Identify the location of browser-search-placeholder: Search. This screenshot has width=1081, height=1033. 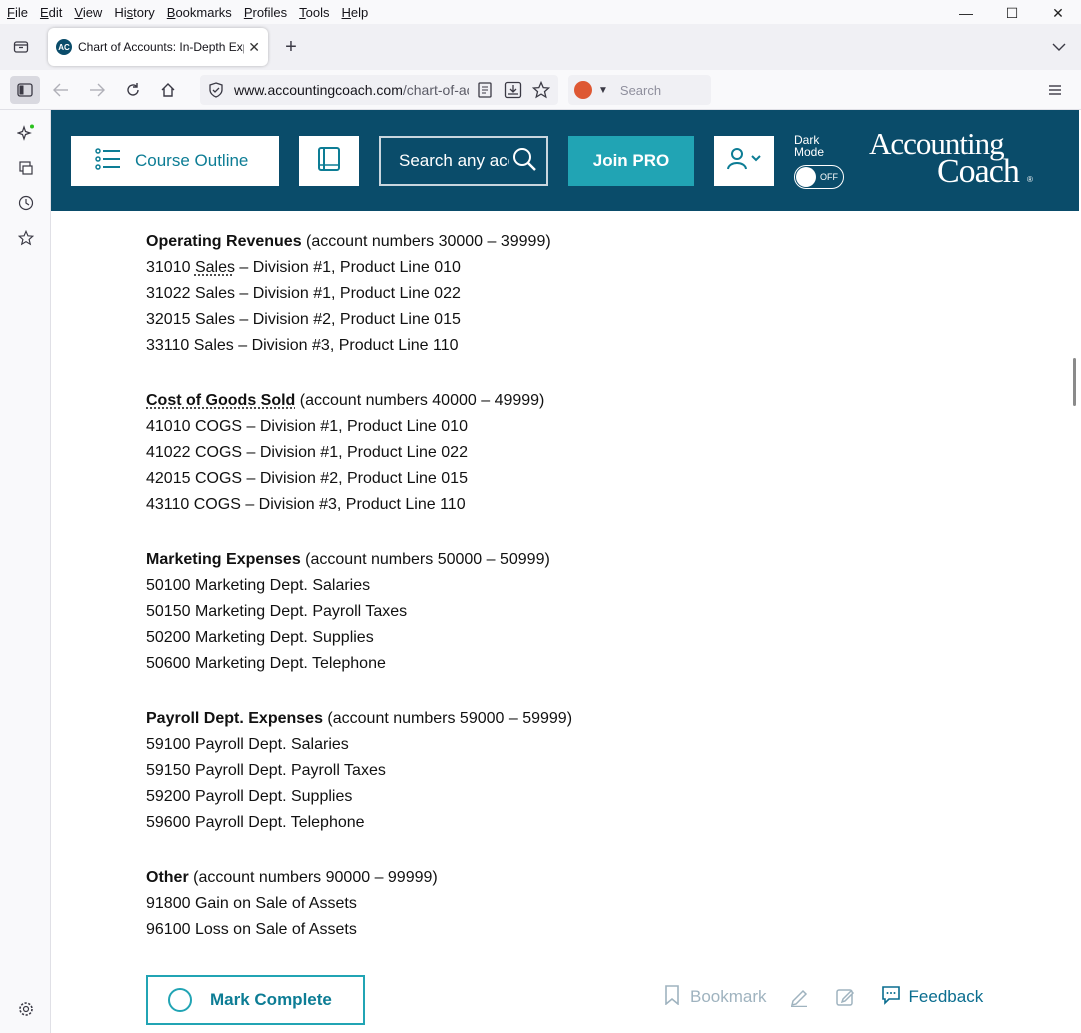
(640, 90).